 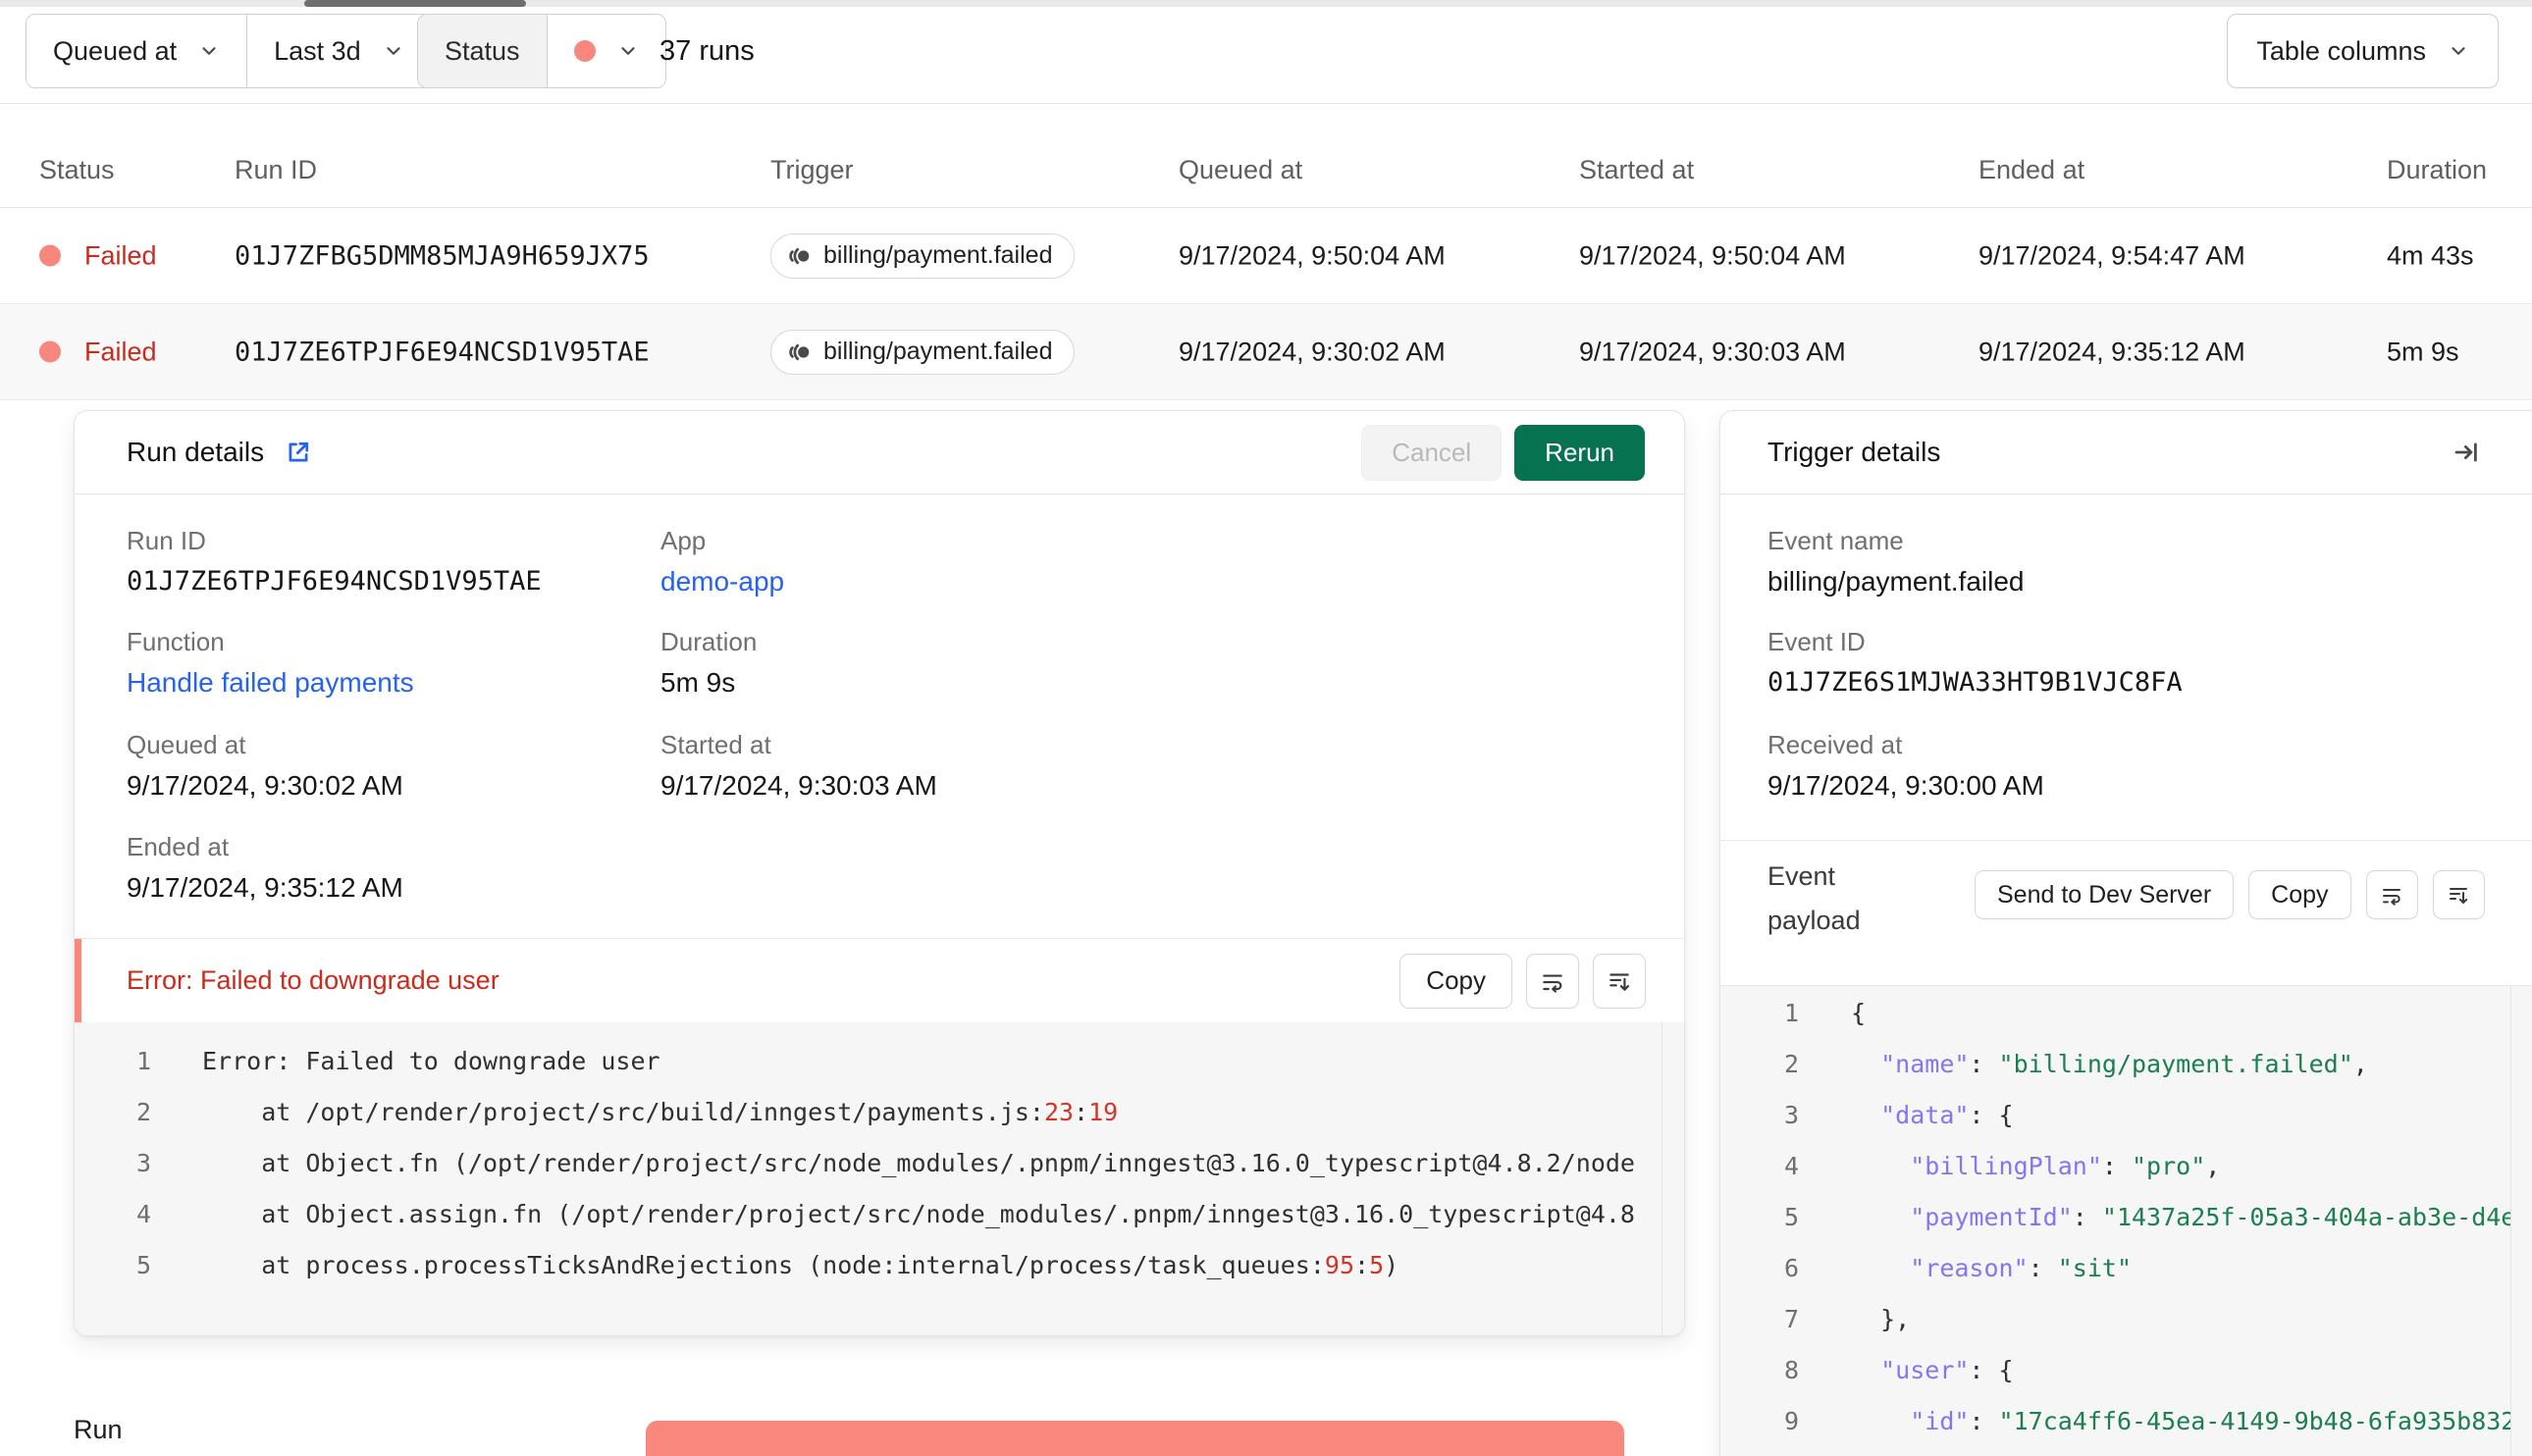 What do you see at coordinates (722, 562) in the screenshot?
I see `app-field: App demo-app` at bounding box center [722, 562].